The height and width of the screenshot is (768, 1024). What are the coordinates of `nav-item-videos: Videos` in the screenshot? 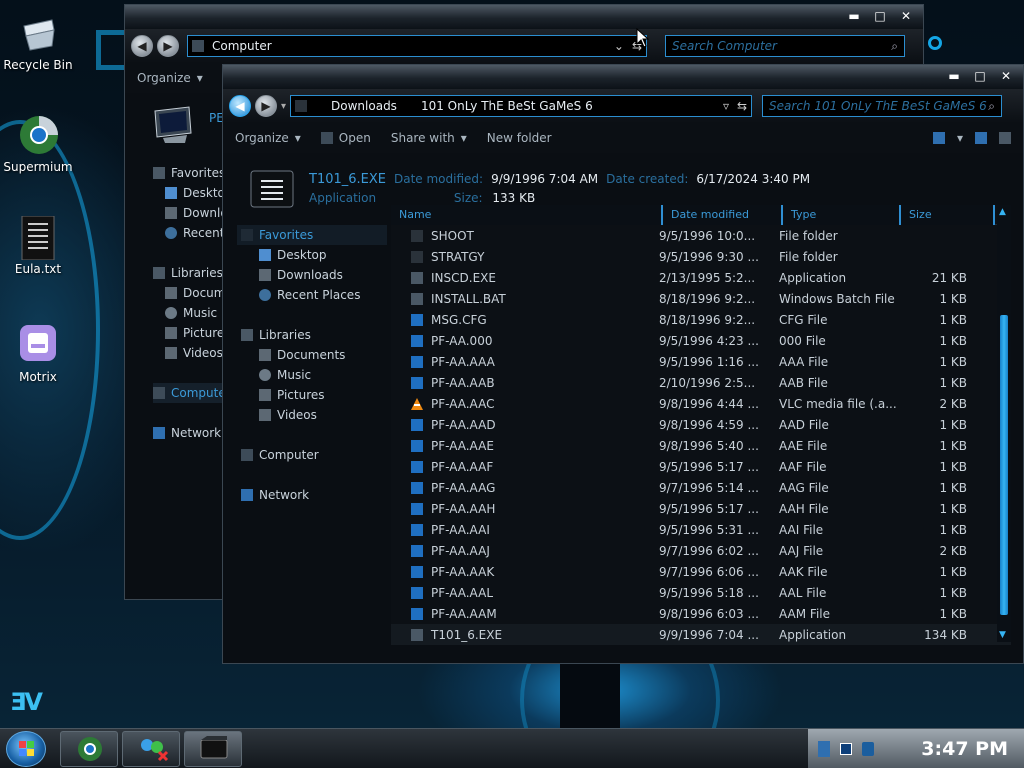 It's located at (312, 415).